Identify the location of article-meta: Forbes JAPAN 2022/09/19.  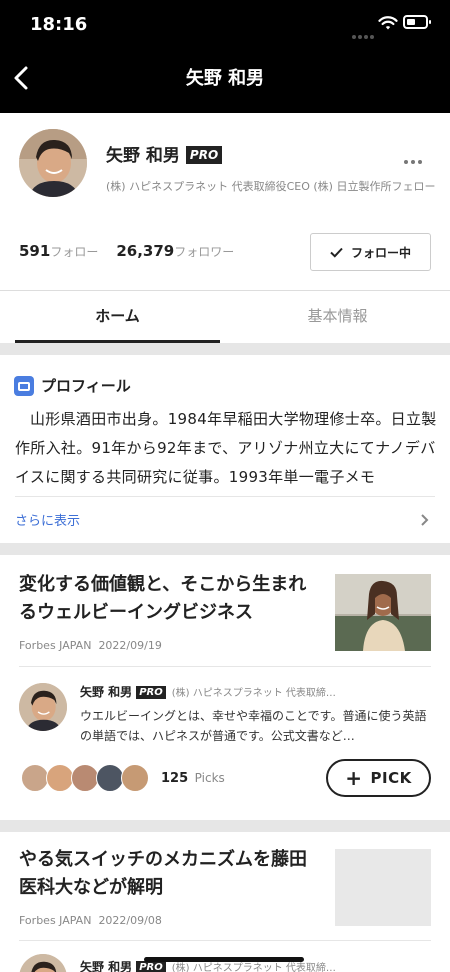
(90, 645).